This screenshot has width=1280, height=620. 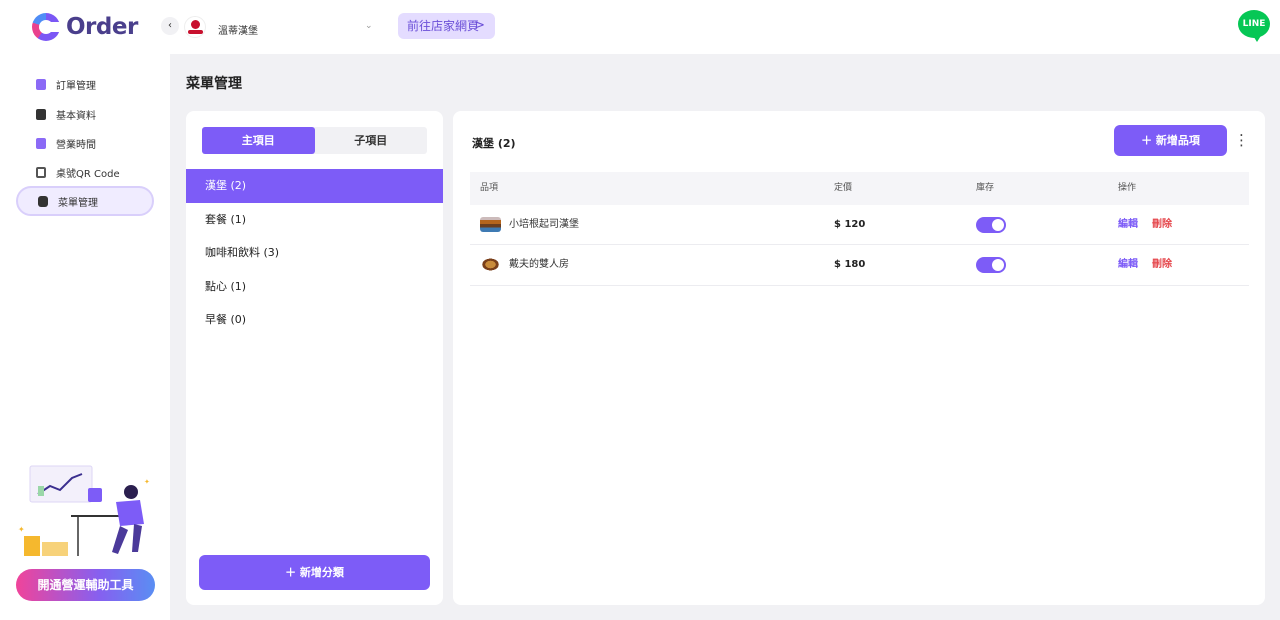 I want to click on page-title: 菜單管理, so click(x=214, y=84).